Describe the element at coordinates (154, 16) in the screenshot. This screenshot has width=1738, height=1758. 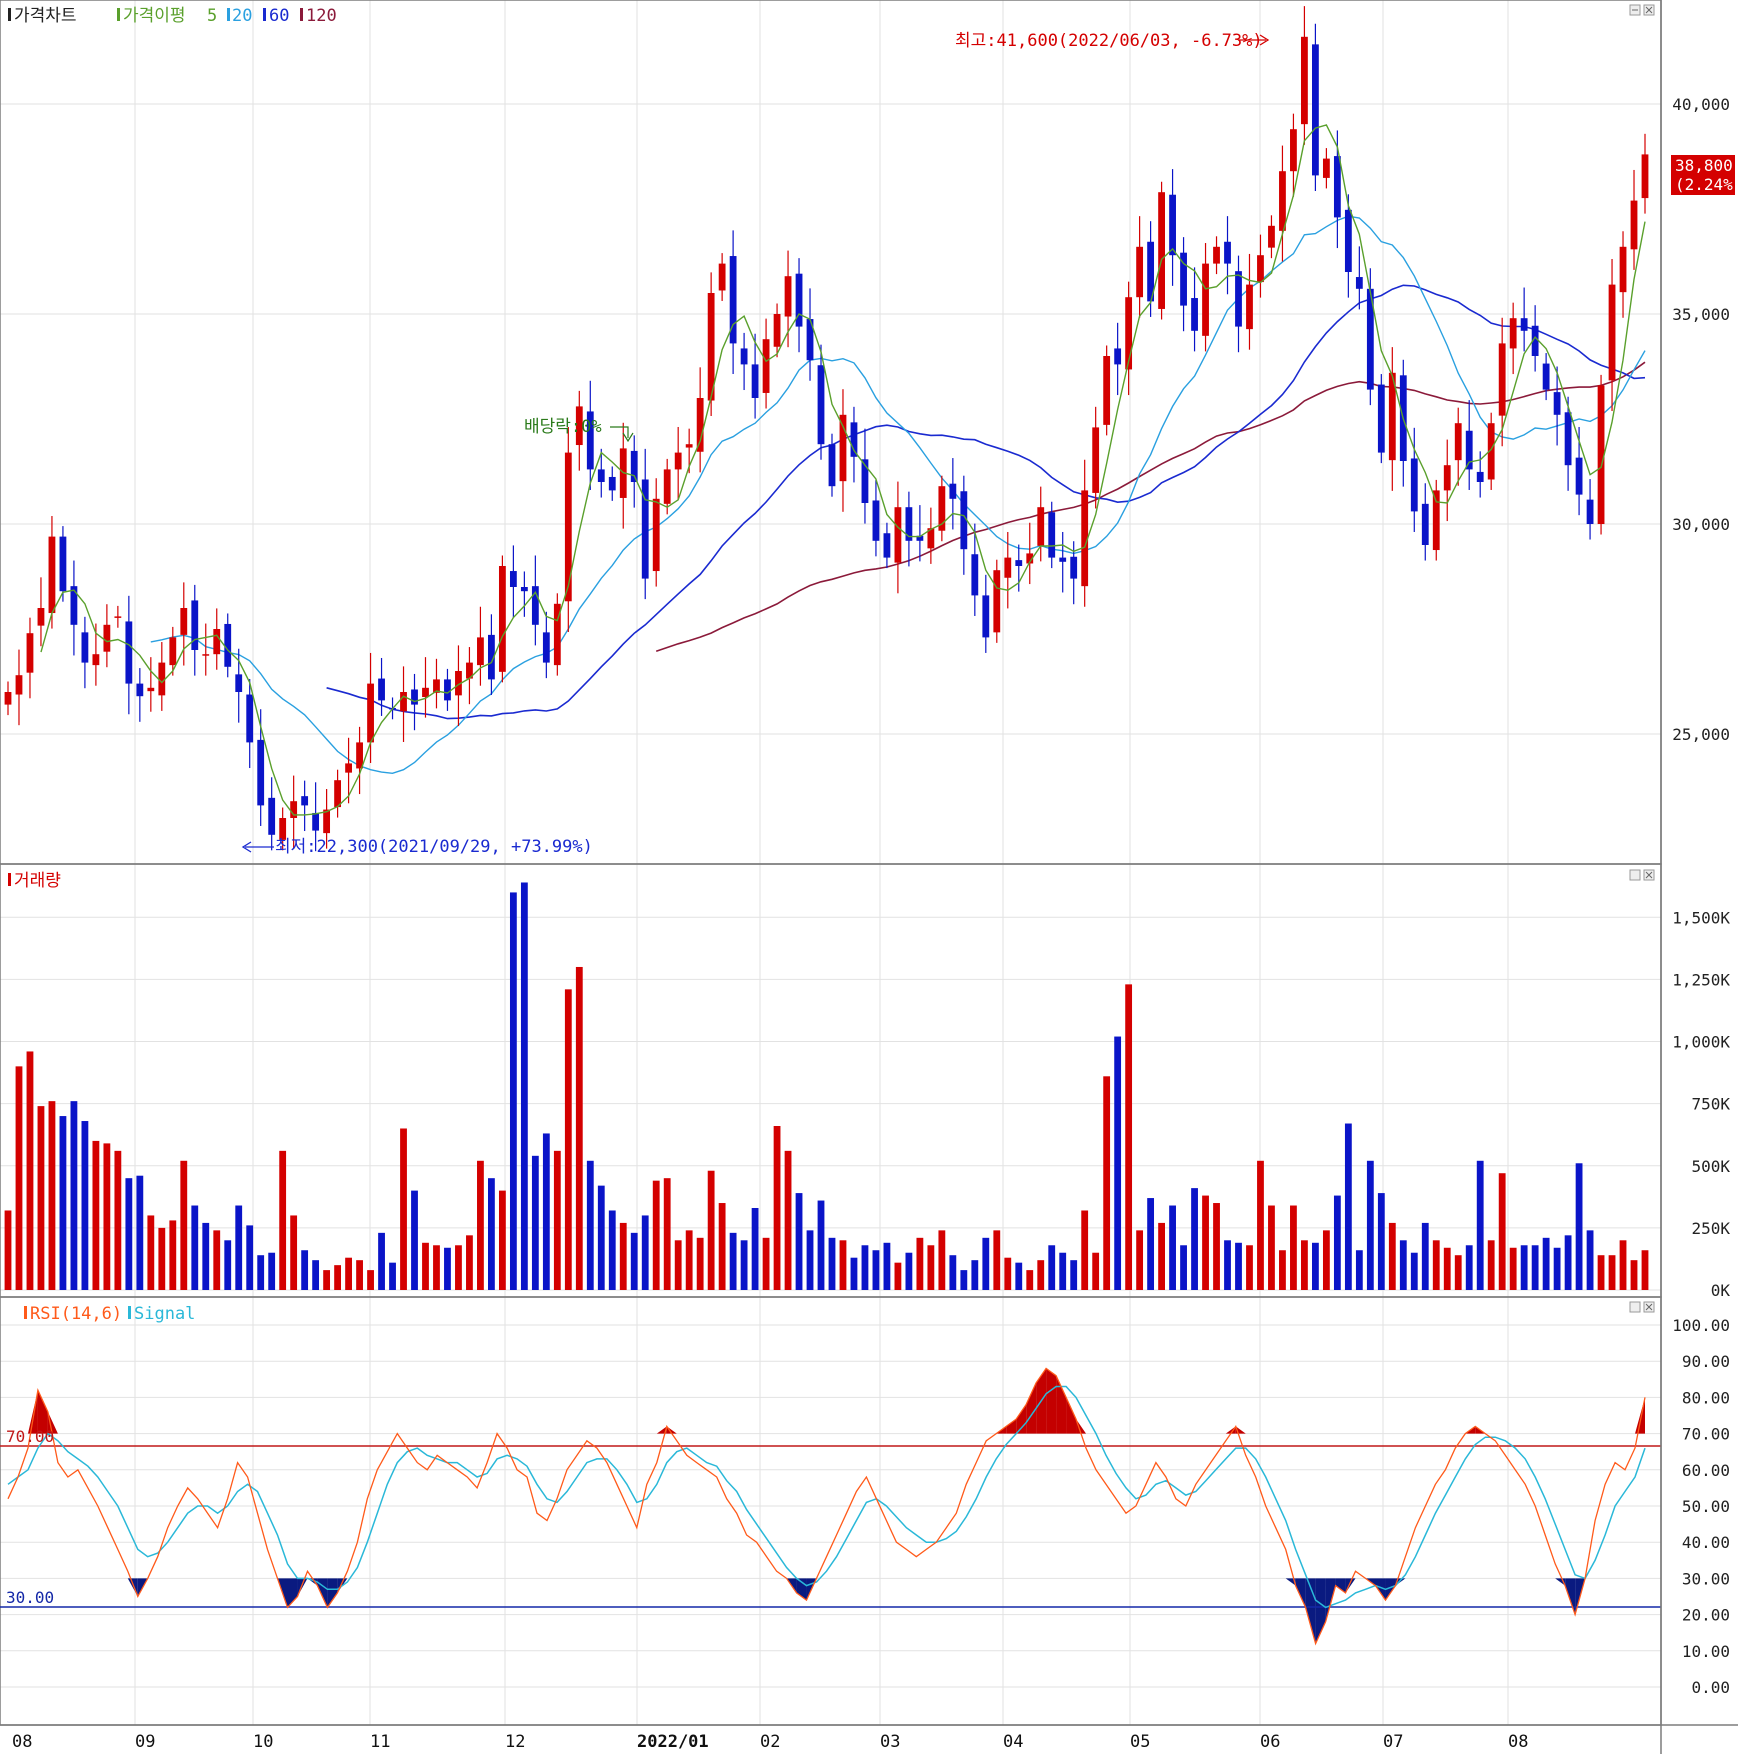
I see `legend-ma-label: 가격이평` at that location.